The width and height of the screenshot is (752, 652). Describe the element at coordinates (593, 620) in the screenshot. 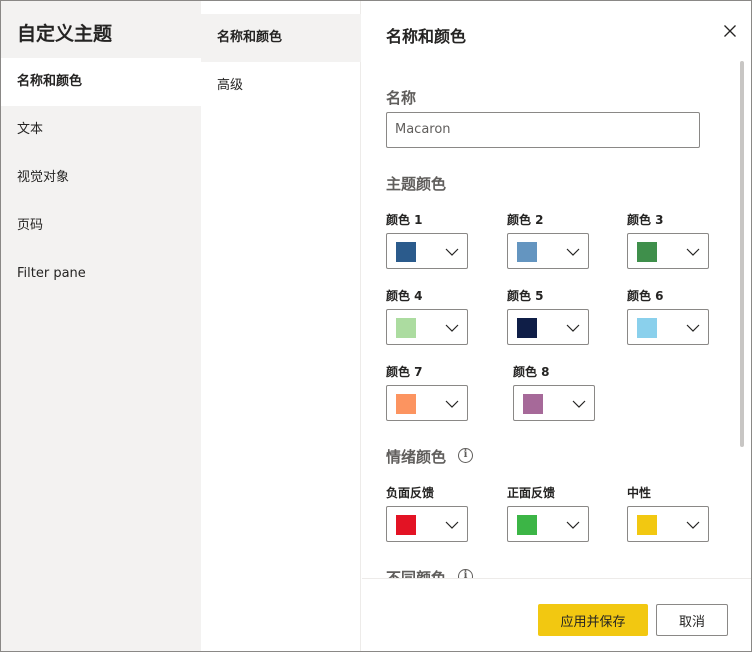

I see `apply-and-save-button: 应用并保存` at that location.